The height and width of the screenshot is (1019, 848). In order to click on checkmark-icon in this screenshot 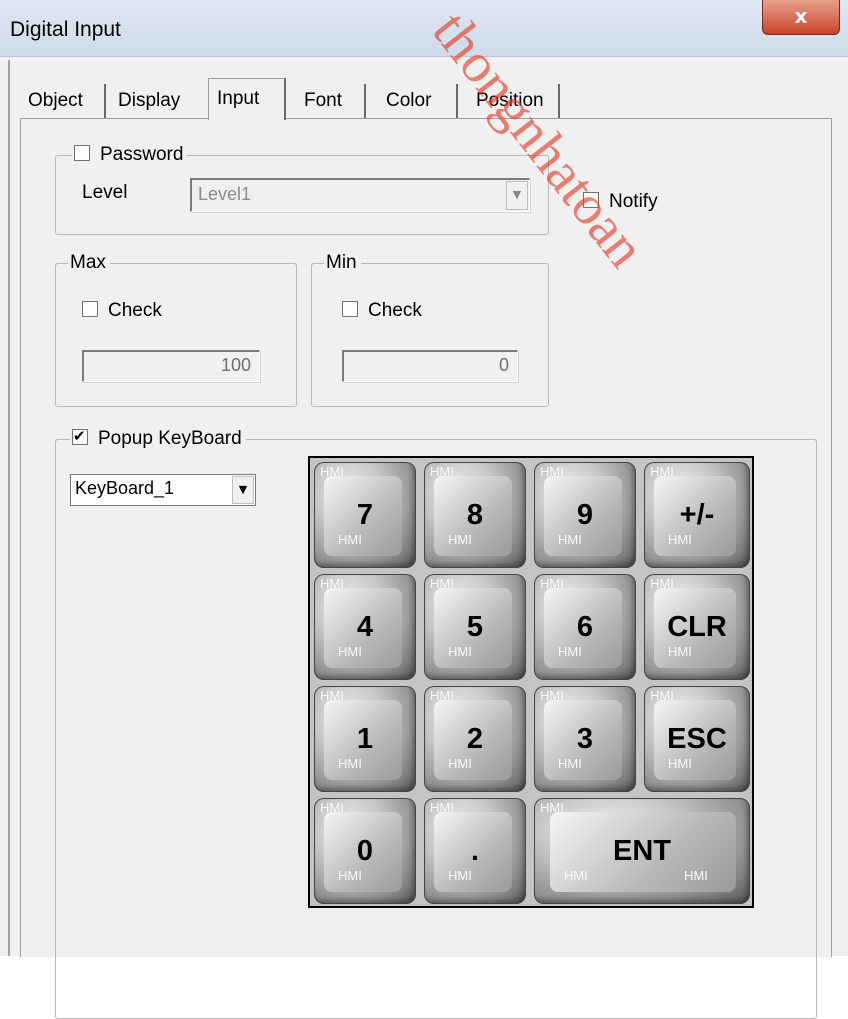, I will do `click(80, 436)`.